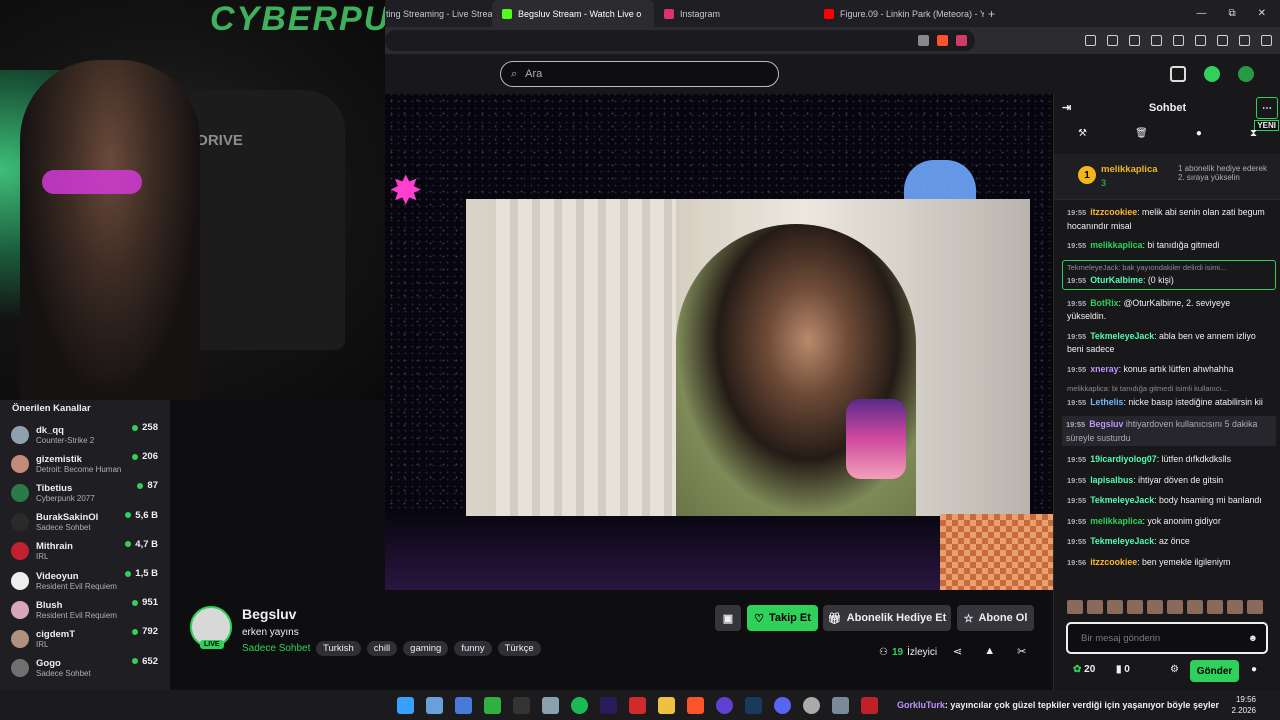  I want to click on more-options-icon: ⋯, so click(1267, 108).